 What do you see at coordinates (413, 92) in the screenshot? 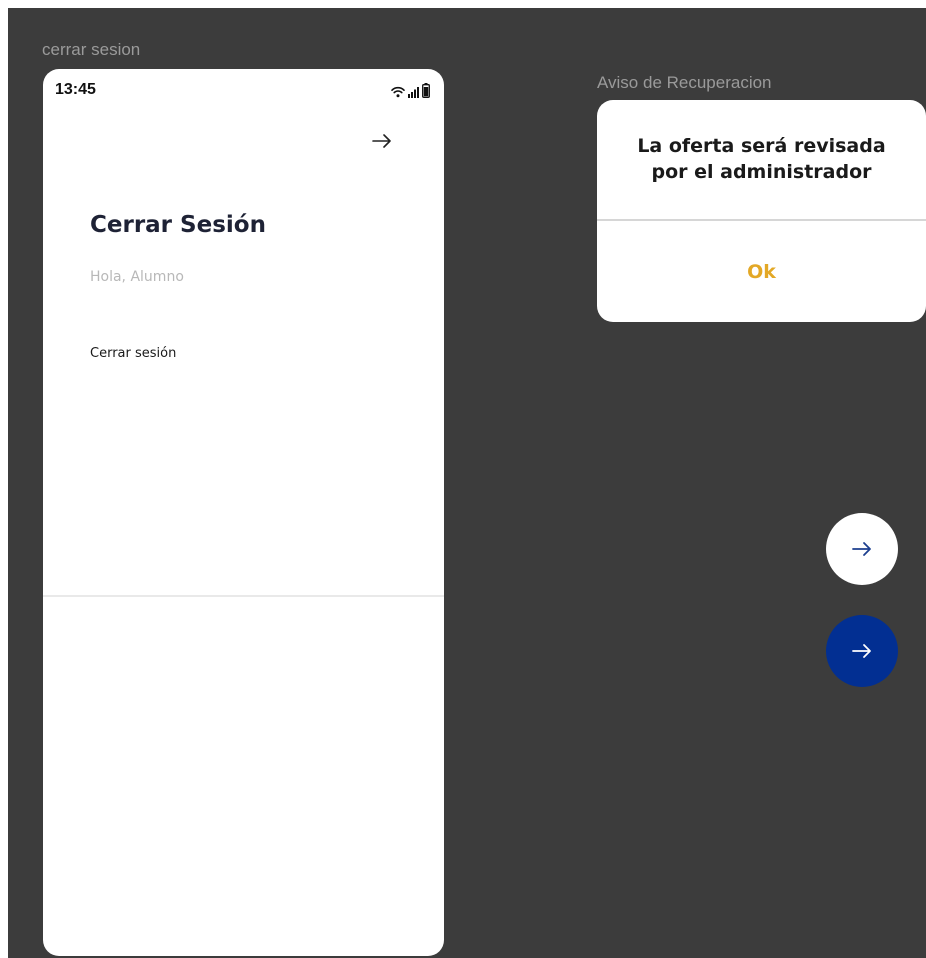
I see `signal-icon` at bounding box center [413, 92].